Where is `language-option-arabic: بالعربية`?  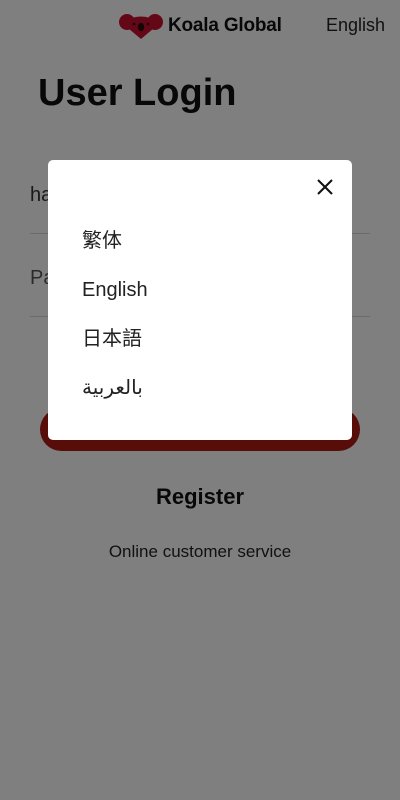
language-option-arabic: بالعربية is located at coordinates (115, 395).